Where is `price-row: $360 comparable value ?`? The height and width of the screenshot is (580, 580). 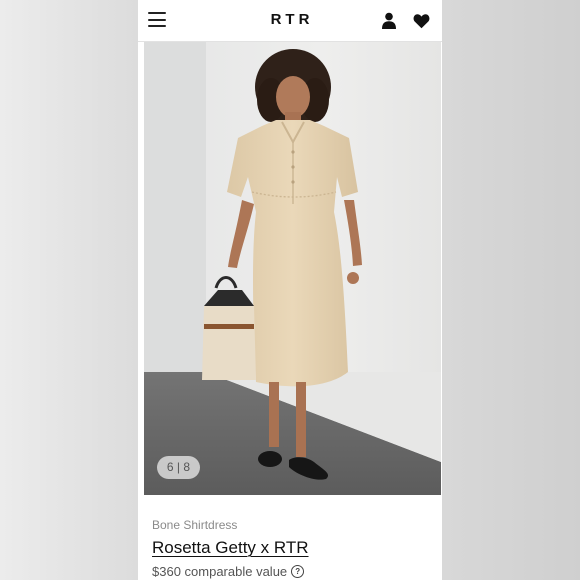
price-row: $360 comparable value ? is located at coordinates (292, 571).